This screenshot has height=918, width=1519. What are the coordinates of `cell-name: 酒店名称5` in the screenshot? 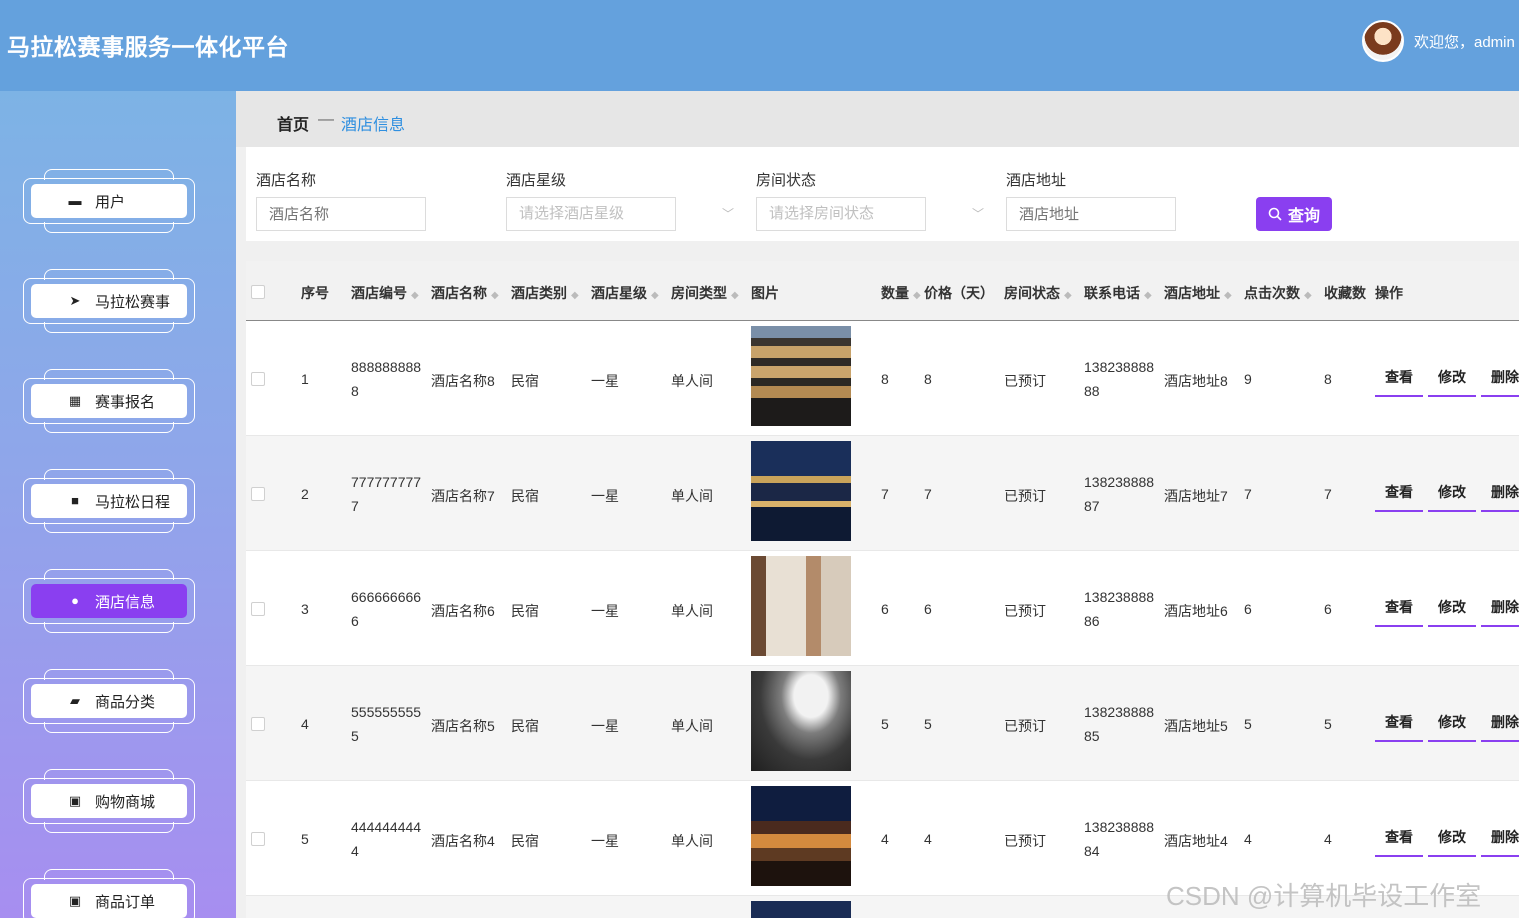 It's located at (463, 726).